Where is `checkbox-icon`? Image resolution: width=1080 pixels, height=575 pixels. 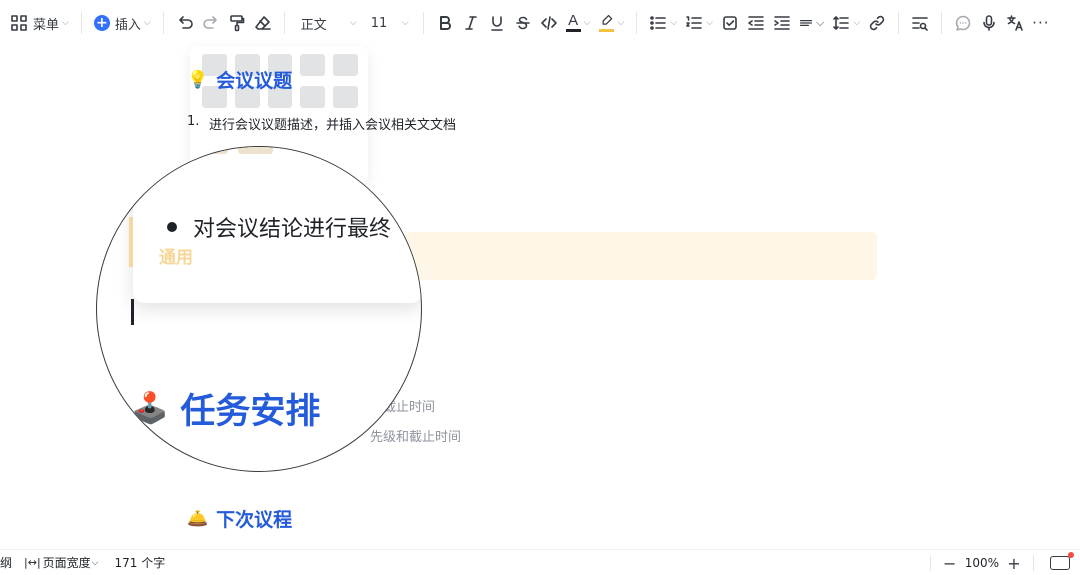 checkbox-icon is located at coordinates (730, 23).